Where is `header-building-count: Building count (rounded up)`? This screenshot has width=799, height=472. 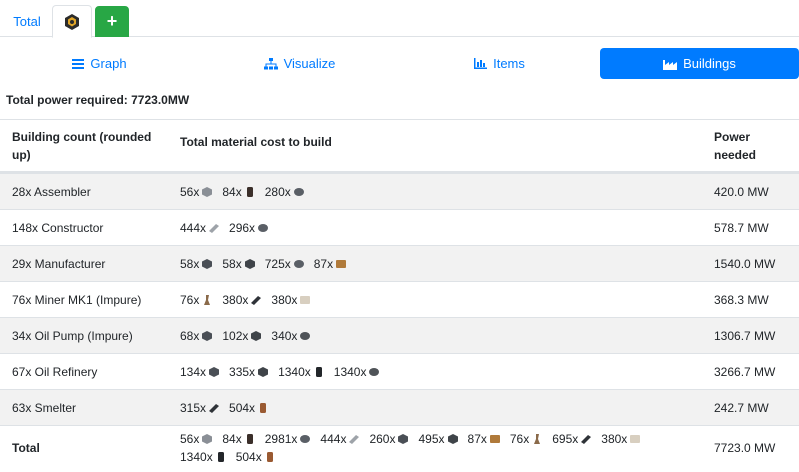
header-building-count: Building count (rounded up) is located at coordinates (82, 145).